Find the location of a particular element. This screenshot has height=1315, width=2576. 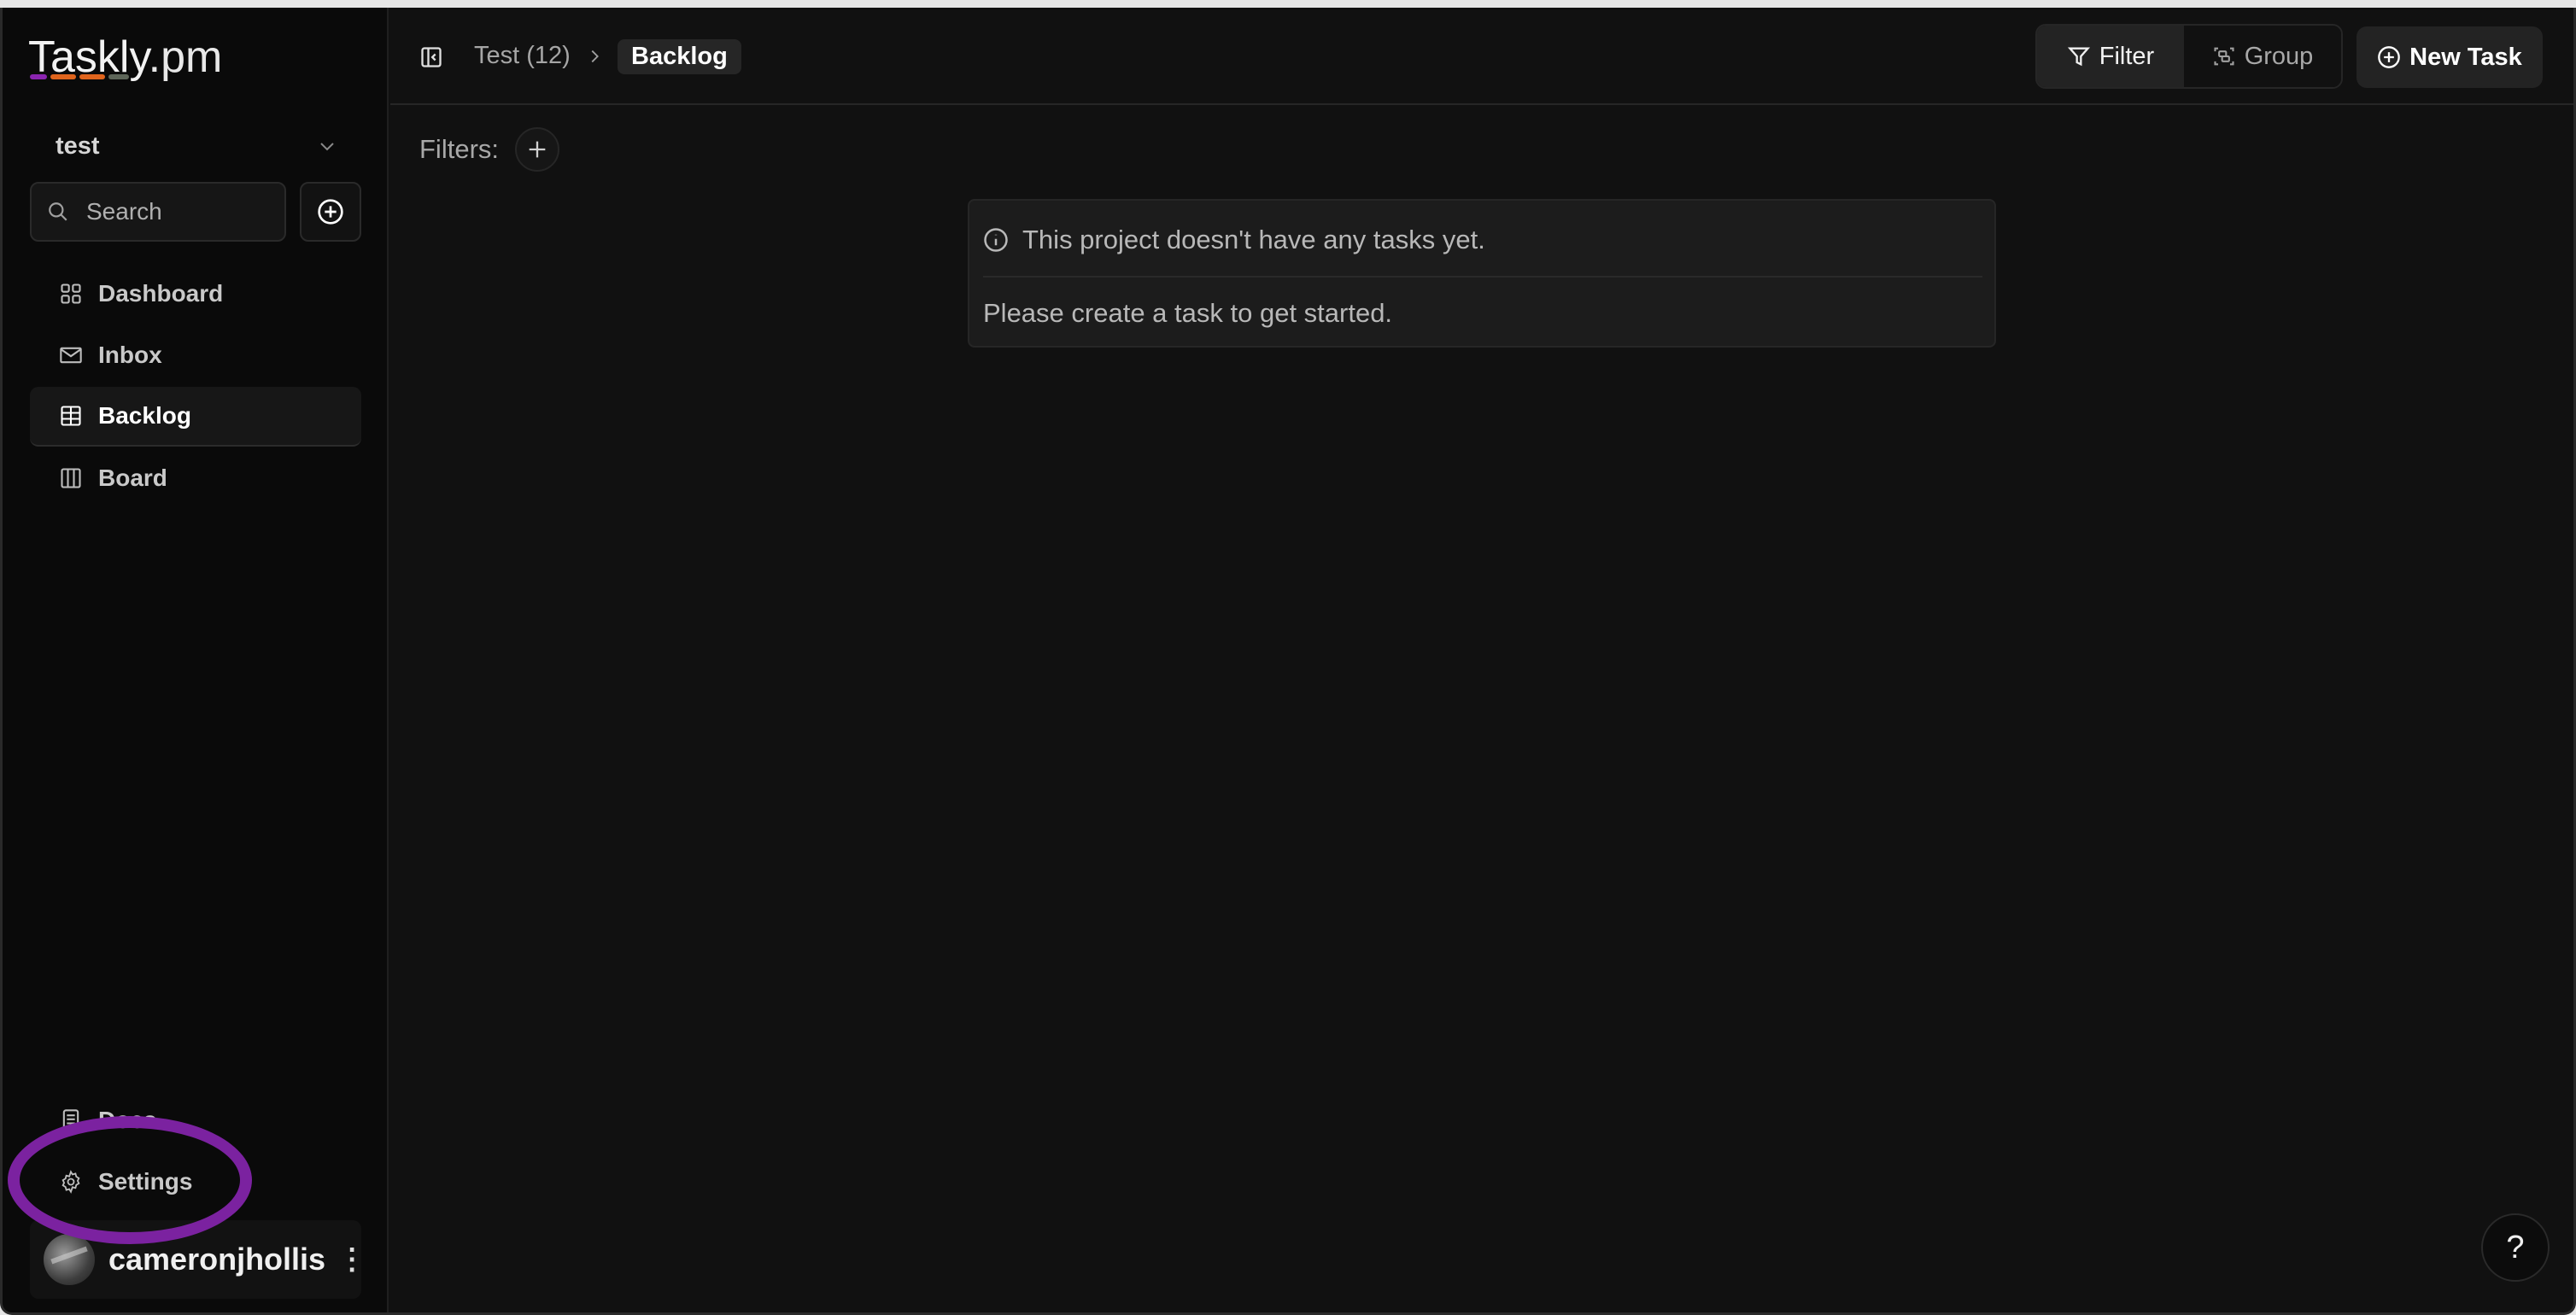

sidebar-item-backlog: Backlog is located at coordinates (195, 417).